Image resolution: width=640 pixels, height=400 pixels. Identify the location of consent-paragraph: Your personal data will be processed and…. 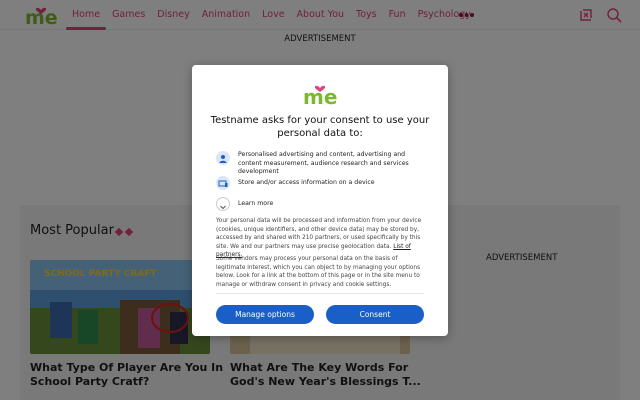
(321, 238).